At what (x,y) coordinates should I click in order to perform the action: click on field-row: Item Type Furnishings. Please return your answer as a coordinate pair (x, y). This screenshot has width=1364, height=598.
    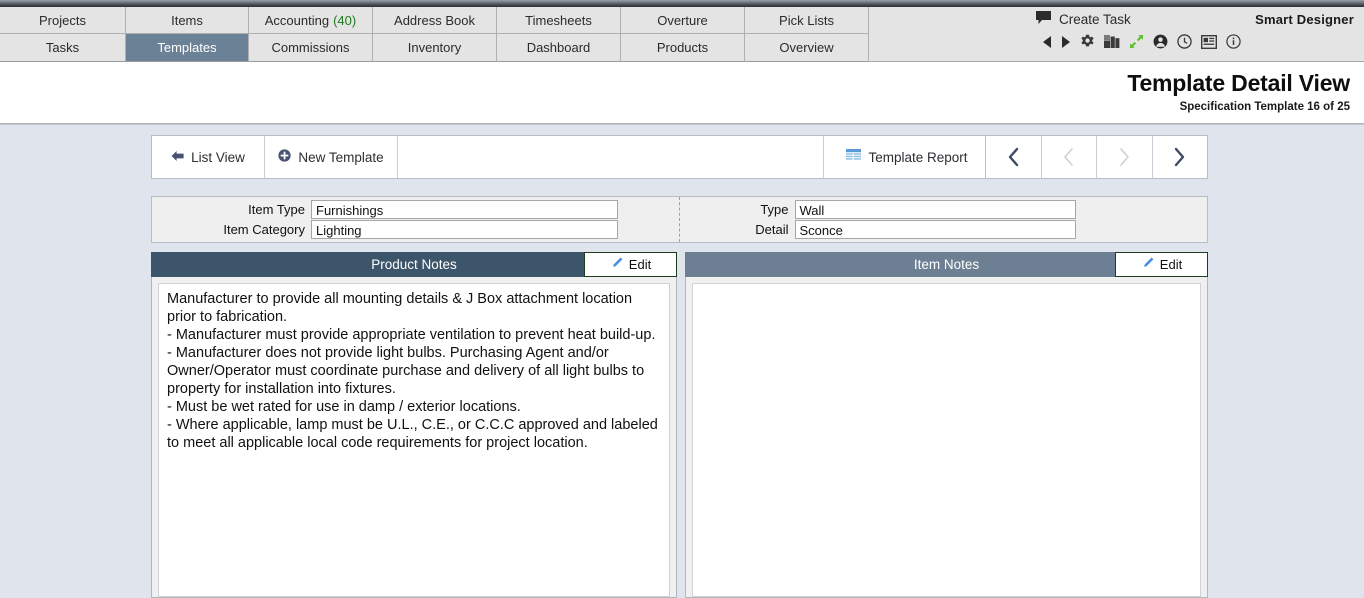
    Looking at the image, I should click on (415, 210).